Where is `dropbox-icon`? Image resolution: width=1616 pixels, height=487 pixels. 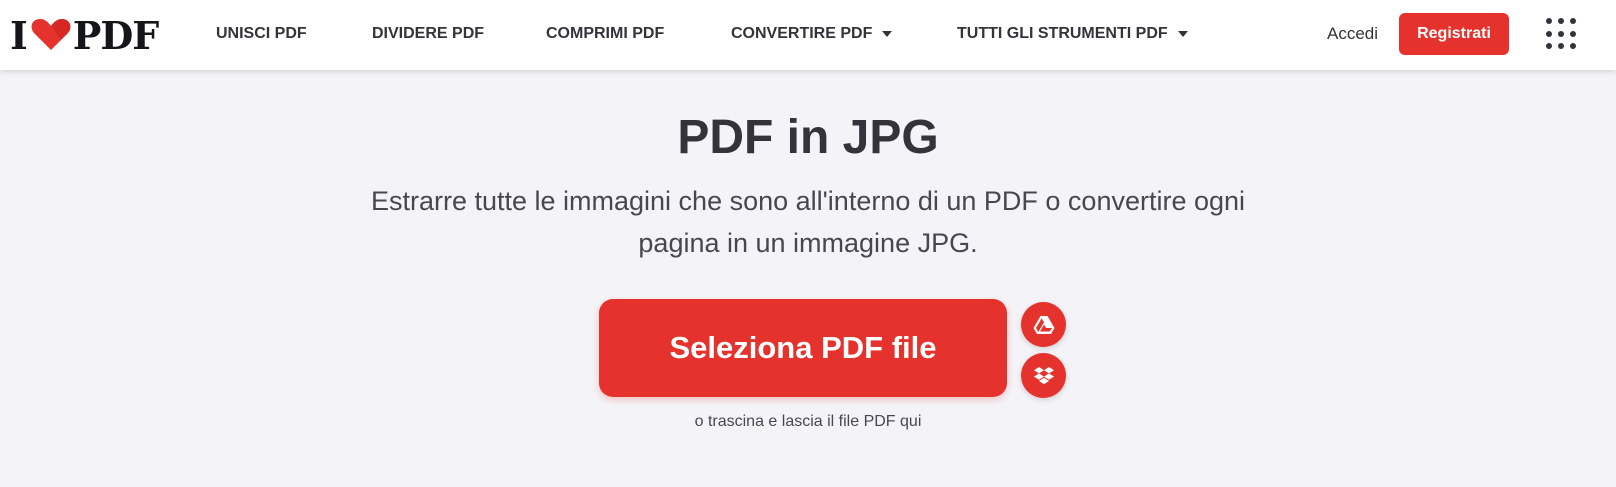
dropbox-icon is located at coordinates (1043, 375).